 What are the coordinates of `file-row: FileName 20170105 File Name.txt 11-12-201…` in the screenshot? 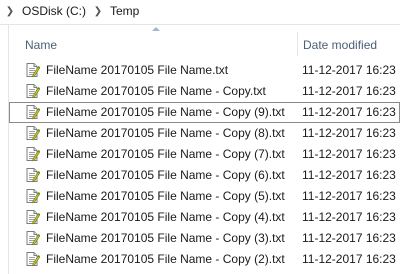 It's located at (204, 70).